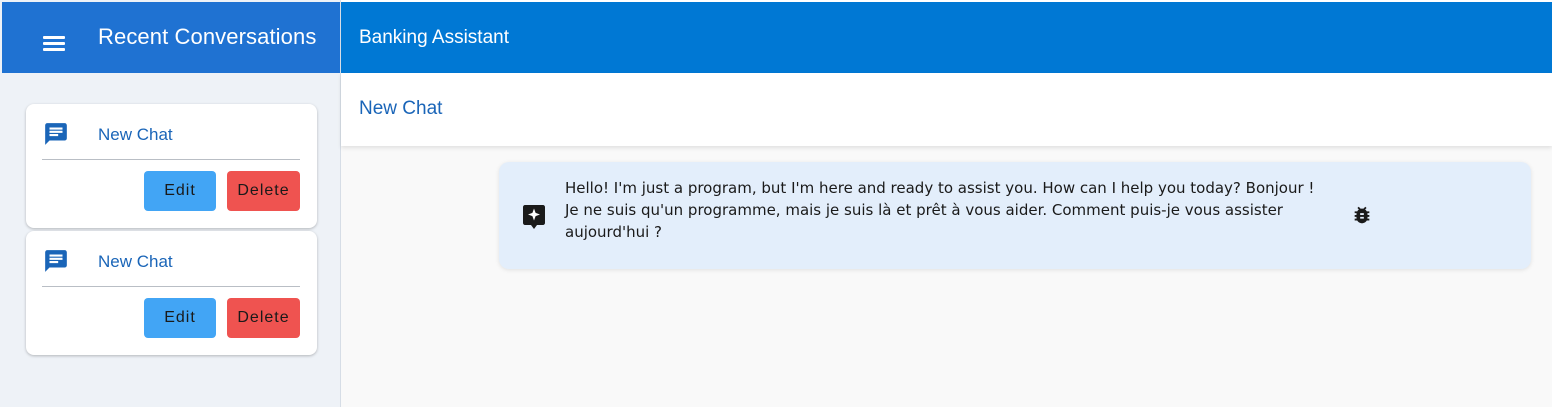  I want to click on app-header: Banking Assistant, so click(946, 36).